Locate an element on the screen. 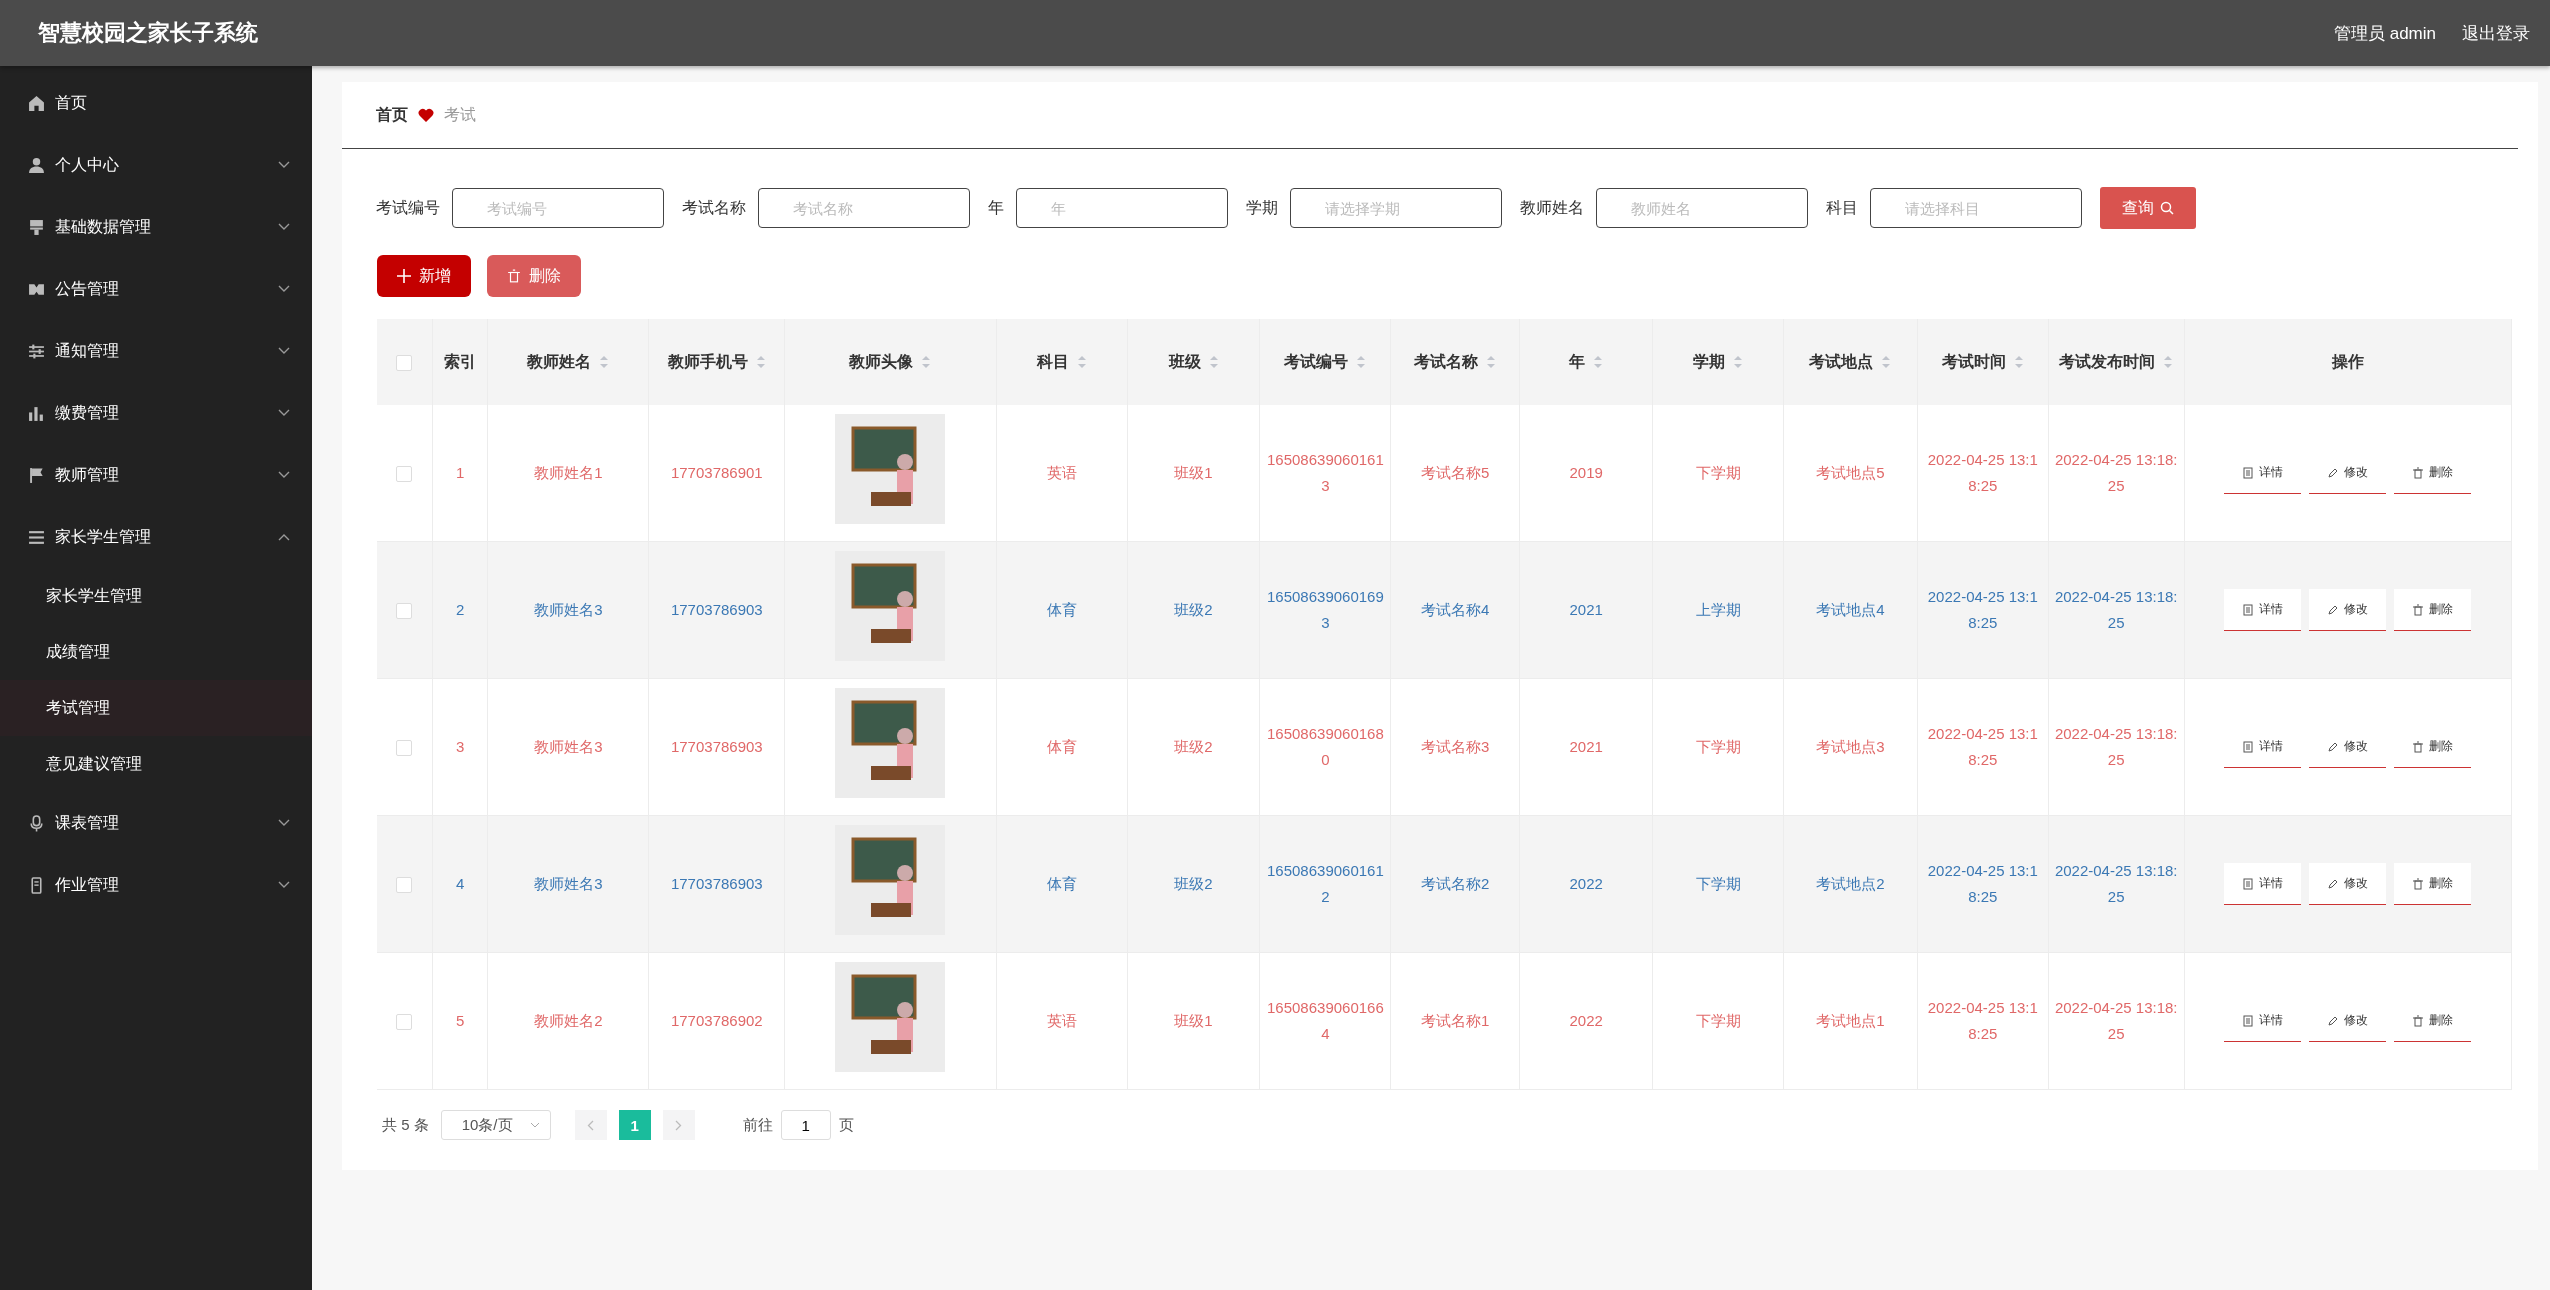 The image size is (2550, 1290). sidebar-subitem: 意见建议管理 is located at coordinates (156, 764).